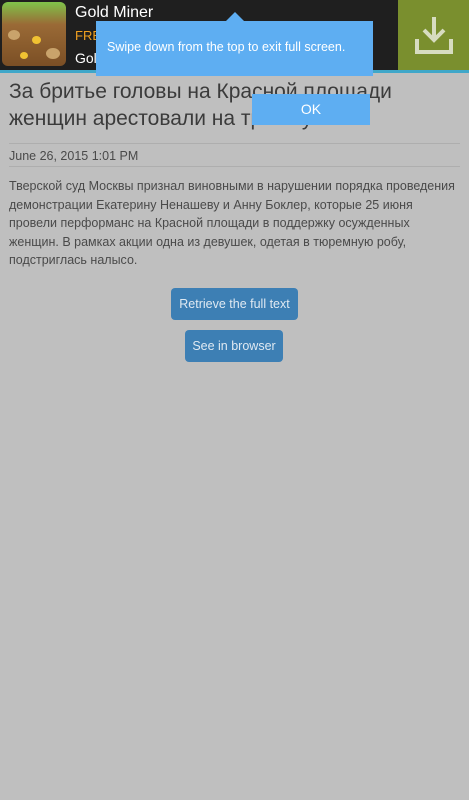 The height and width of the screenshot is (800, 469). I want to click on retrieve-full-text-button: Retrieve the full text, so click(234, 304).